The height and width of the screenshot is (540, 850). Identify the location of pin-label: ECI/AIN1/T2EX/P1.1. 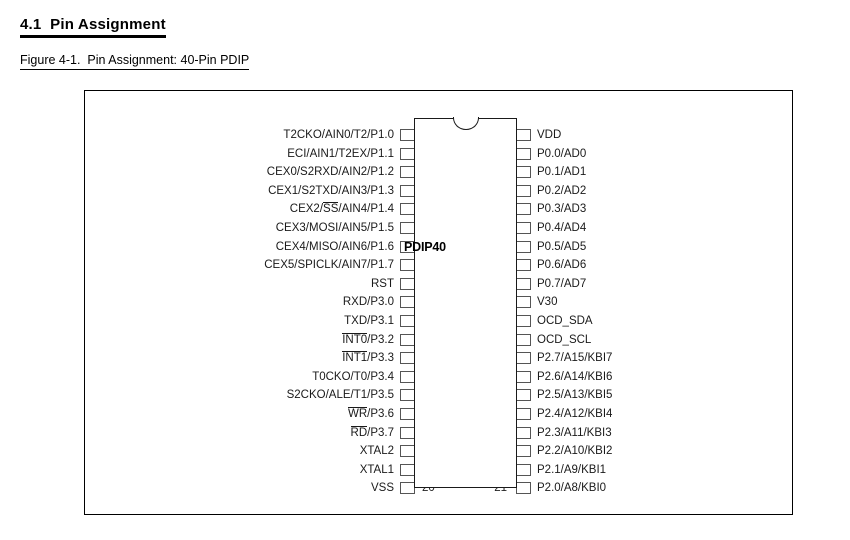
(340, 153).